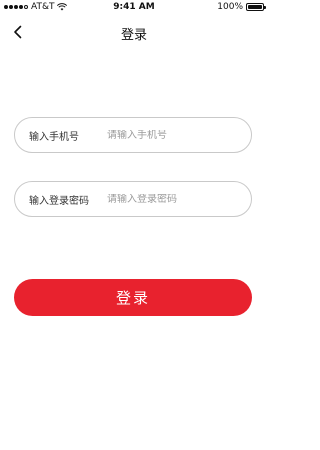 Image resolution: width=320 pixels, height=450 pixels. I want to click on battery-percent: 100%, so click(230, 7).